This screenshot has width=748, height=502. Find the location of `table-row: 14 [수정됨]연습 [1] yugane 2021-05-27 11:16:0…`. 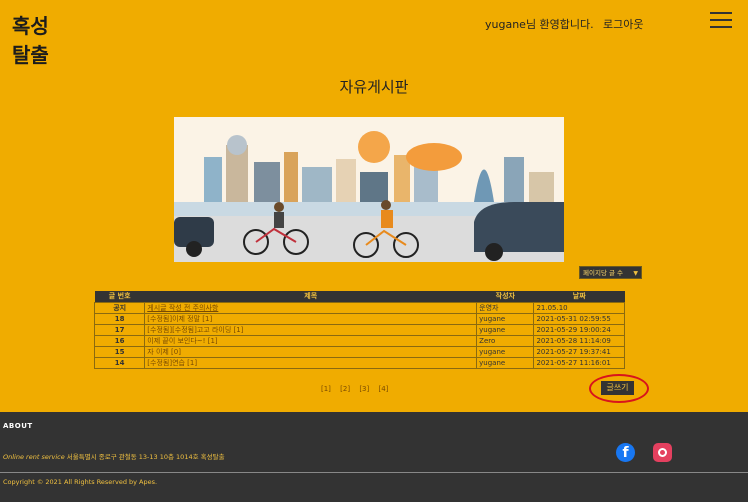

table-row: 14 [수정됨]연습 [1] yugane 2021-05-27 11:16:0… is located at coordinates (359, 362).